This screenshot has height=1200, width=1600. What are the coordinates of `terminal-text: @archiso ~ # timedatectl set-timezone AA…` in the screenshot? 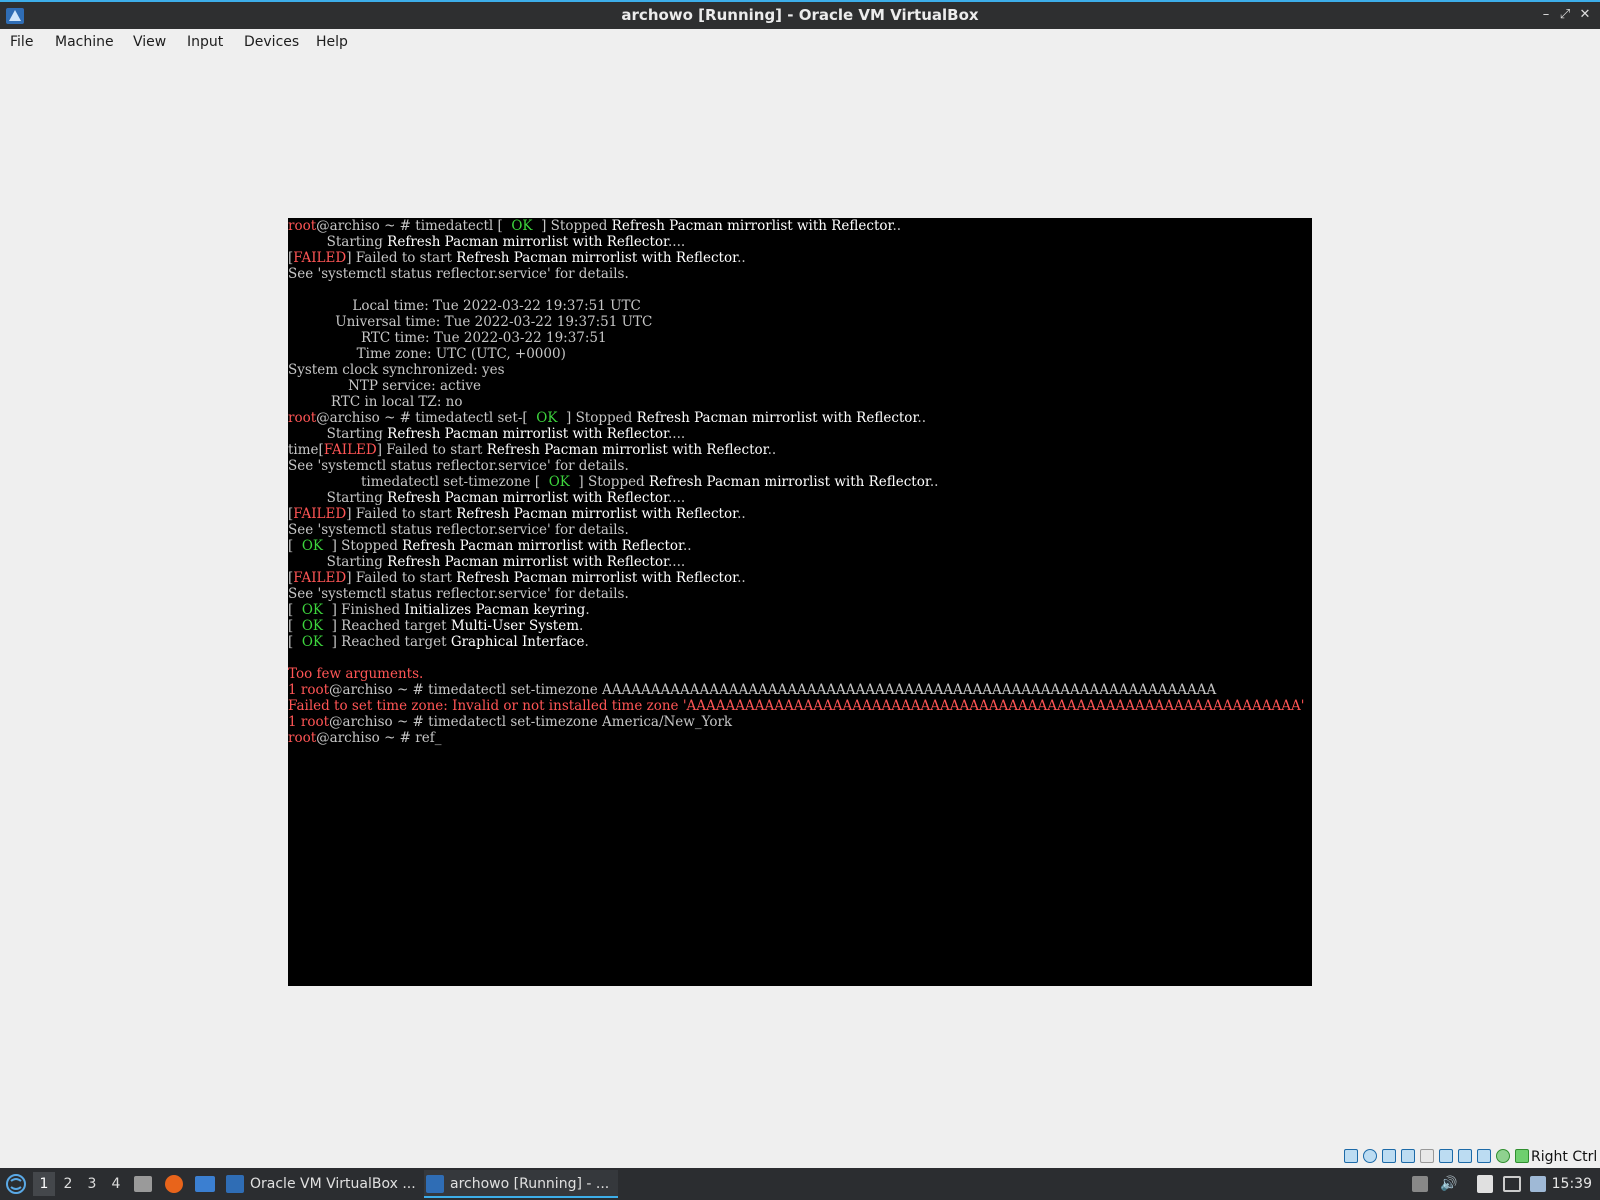 It's located at (773, 690).